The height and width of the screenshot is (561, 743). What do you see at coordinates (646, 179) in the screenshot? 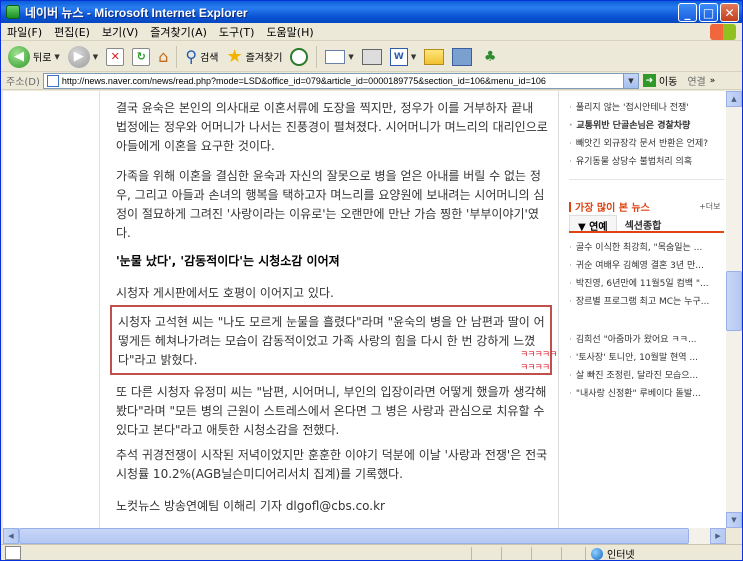
I see `divider` at bounding box center [646, 179].